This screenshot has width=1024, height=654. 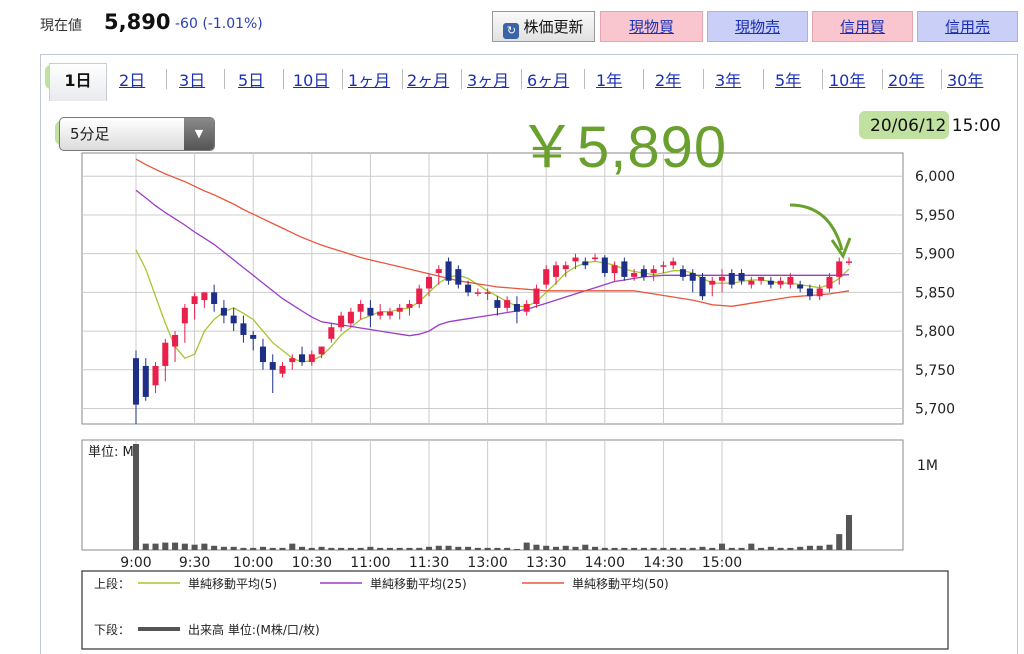 I want to click on x-tick-label: 11:30, so click(x=429, y=563).